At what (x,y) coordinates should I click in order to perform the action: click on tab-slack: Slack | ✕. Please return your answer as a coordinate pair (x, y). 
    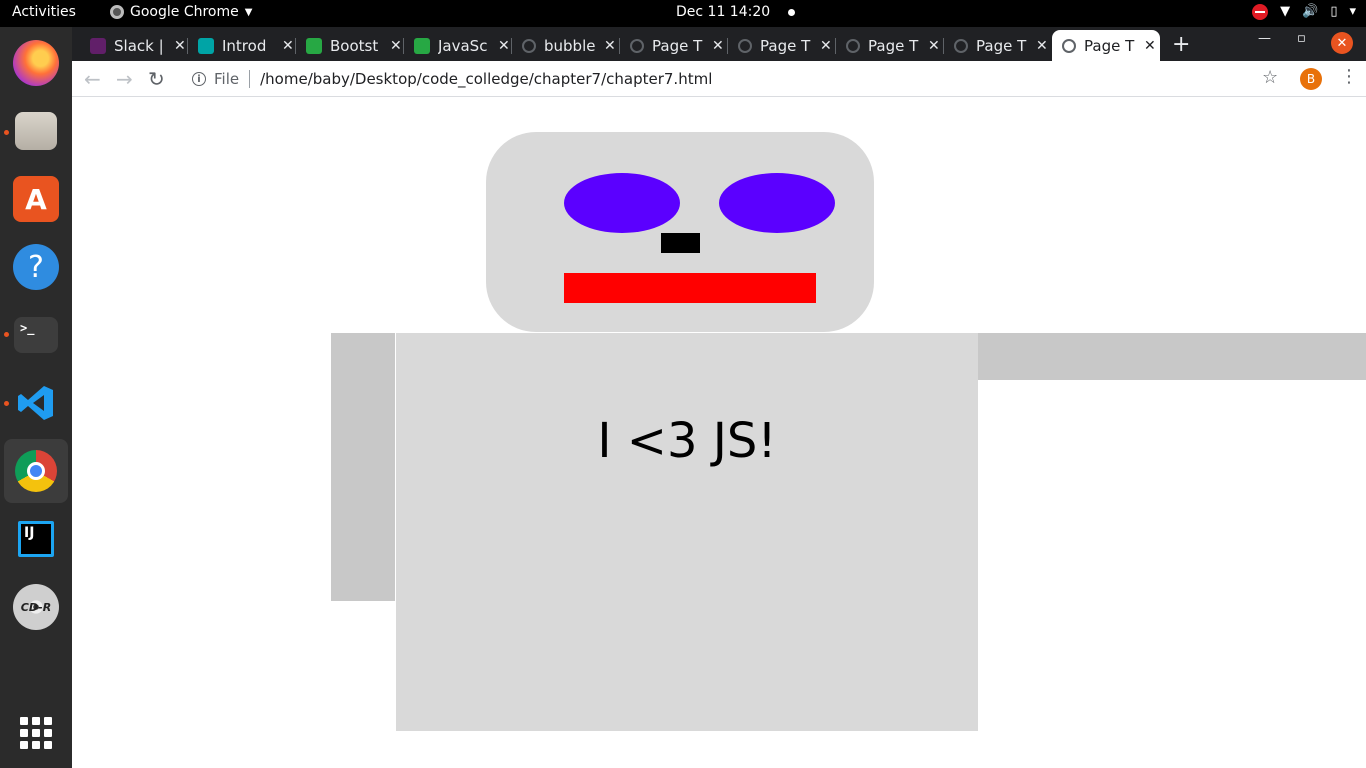
    Looking at the image, I should click on (134, 45).